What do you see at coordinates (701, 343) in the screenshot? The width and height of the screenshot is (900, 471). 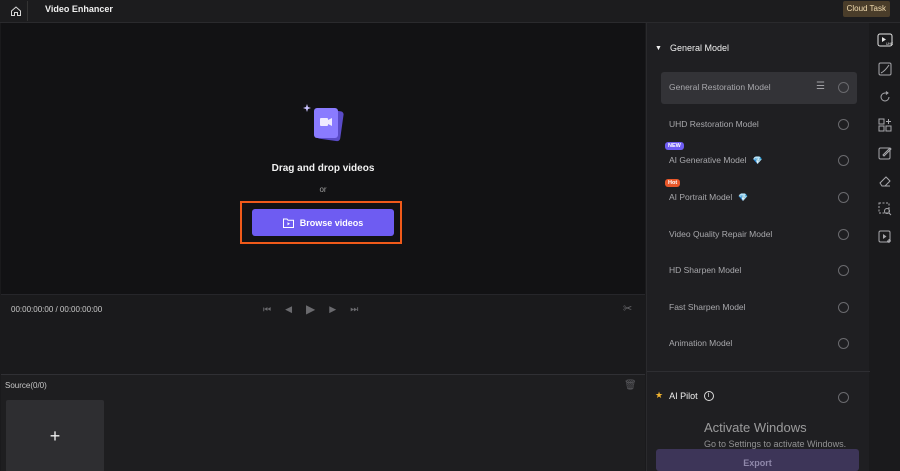 I see `model-label: Animation Model` at bounding box center [701, 343].